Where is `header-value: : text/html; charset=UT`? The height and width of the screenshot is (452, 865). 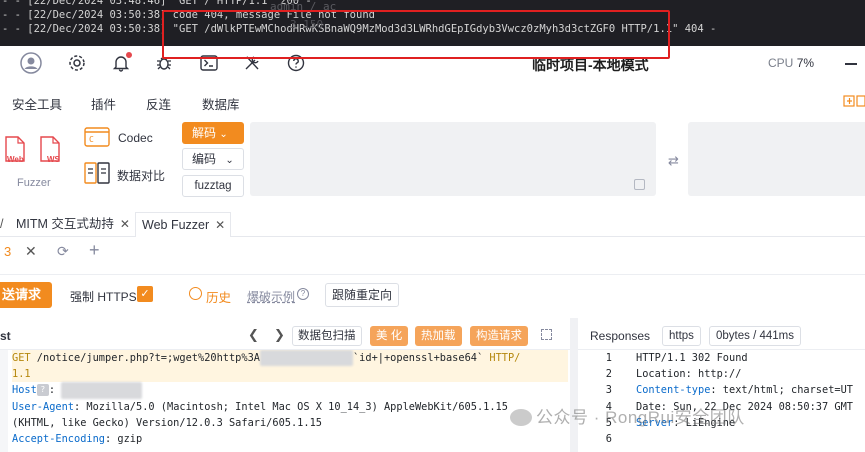 header-value: : text/html; charset=UT is located at coordinates (781, 390).